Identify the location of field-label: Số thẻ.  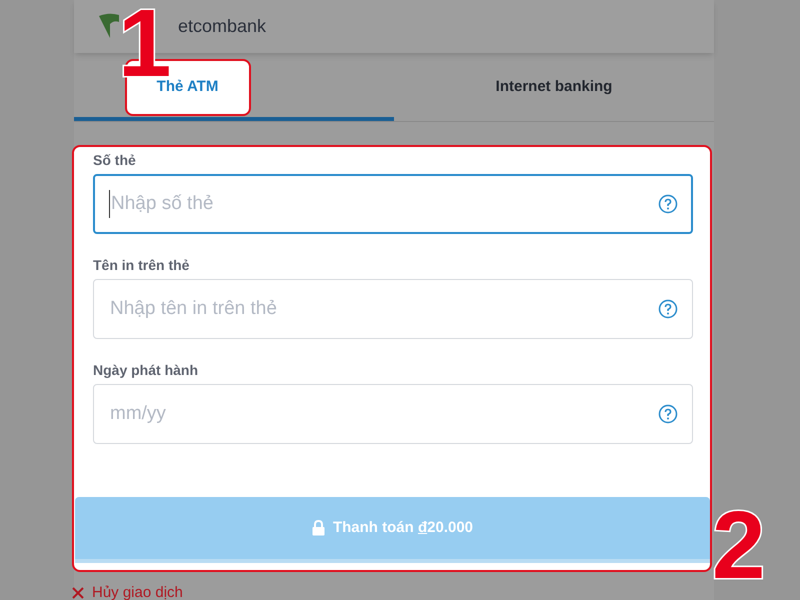
(115, 160).